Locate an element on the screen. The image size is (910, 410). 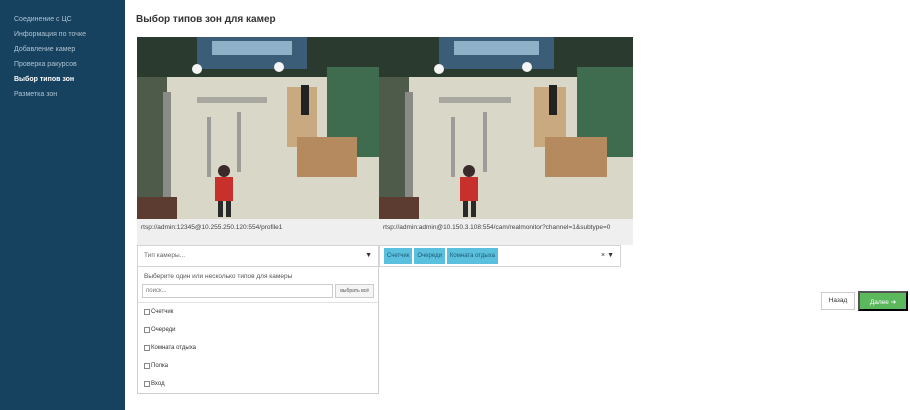
zone-tag-rest-room: Комната отдыха is located at coordinates (472, 256).